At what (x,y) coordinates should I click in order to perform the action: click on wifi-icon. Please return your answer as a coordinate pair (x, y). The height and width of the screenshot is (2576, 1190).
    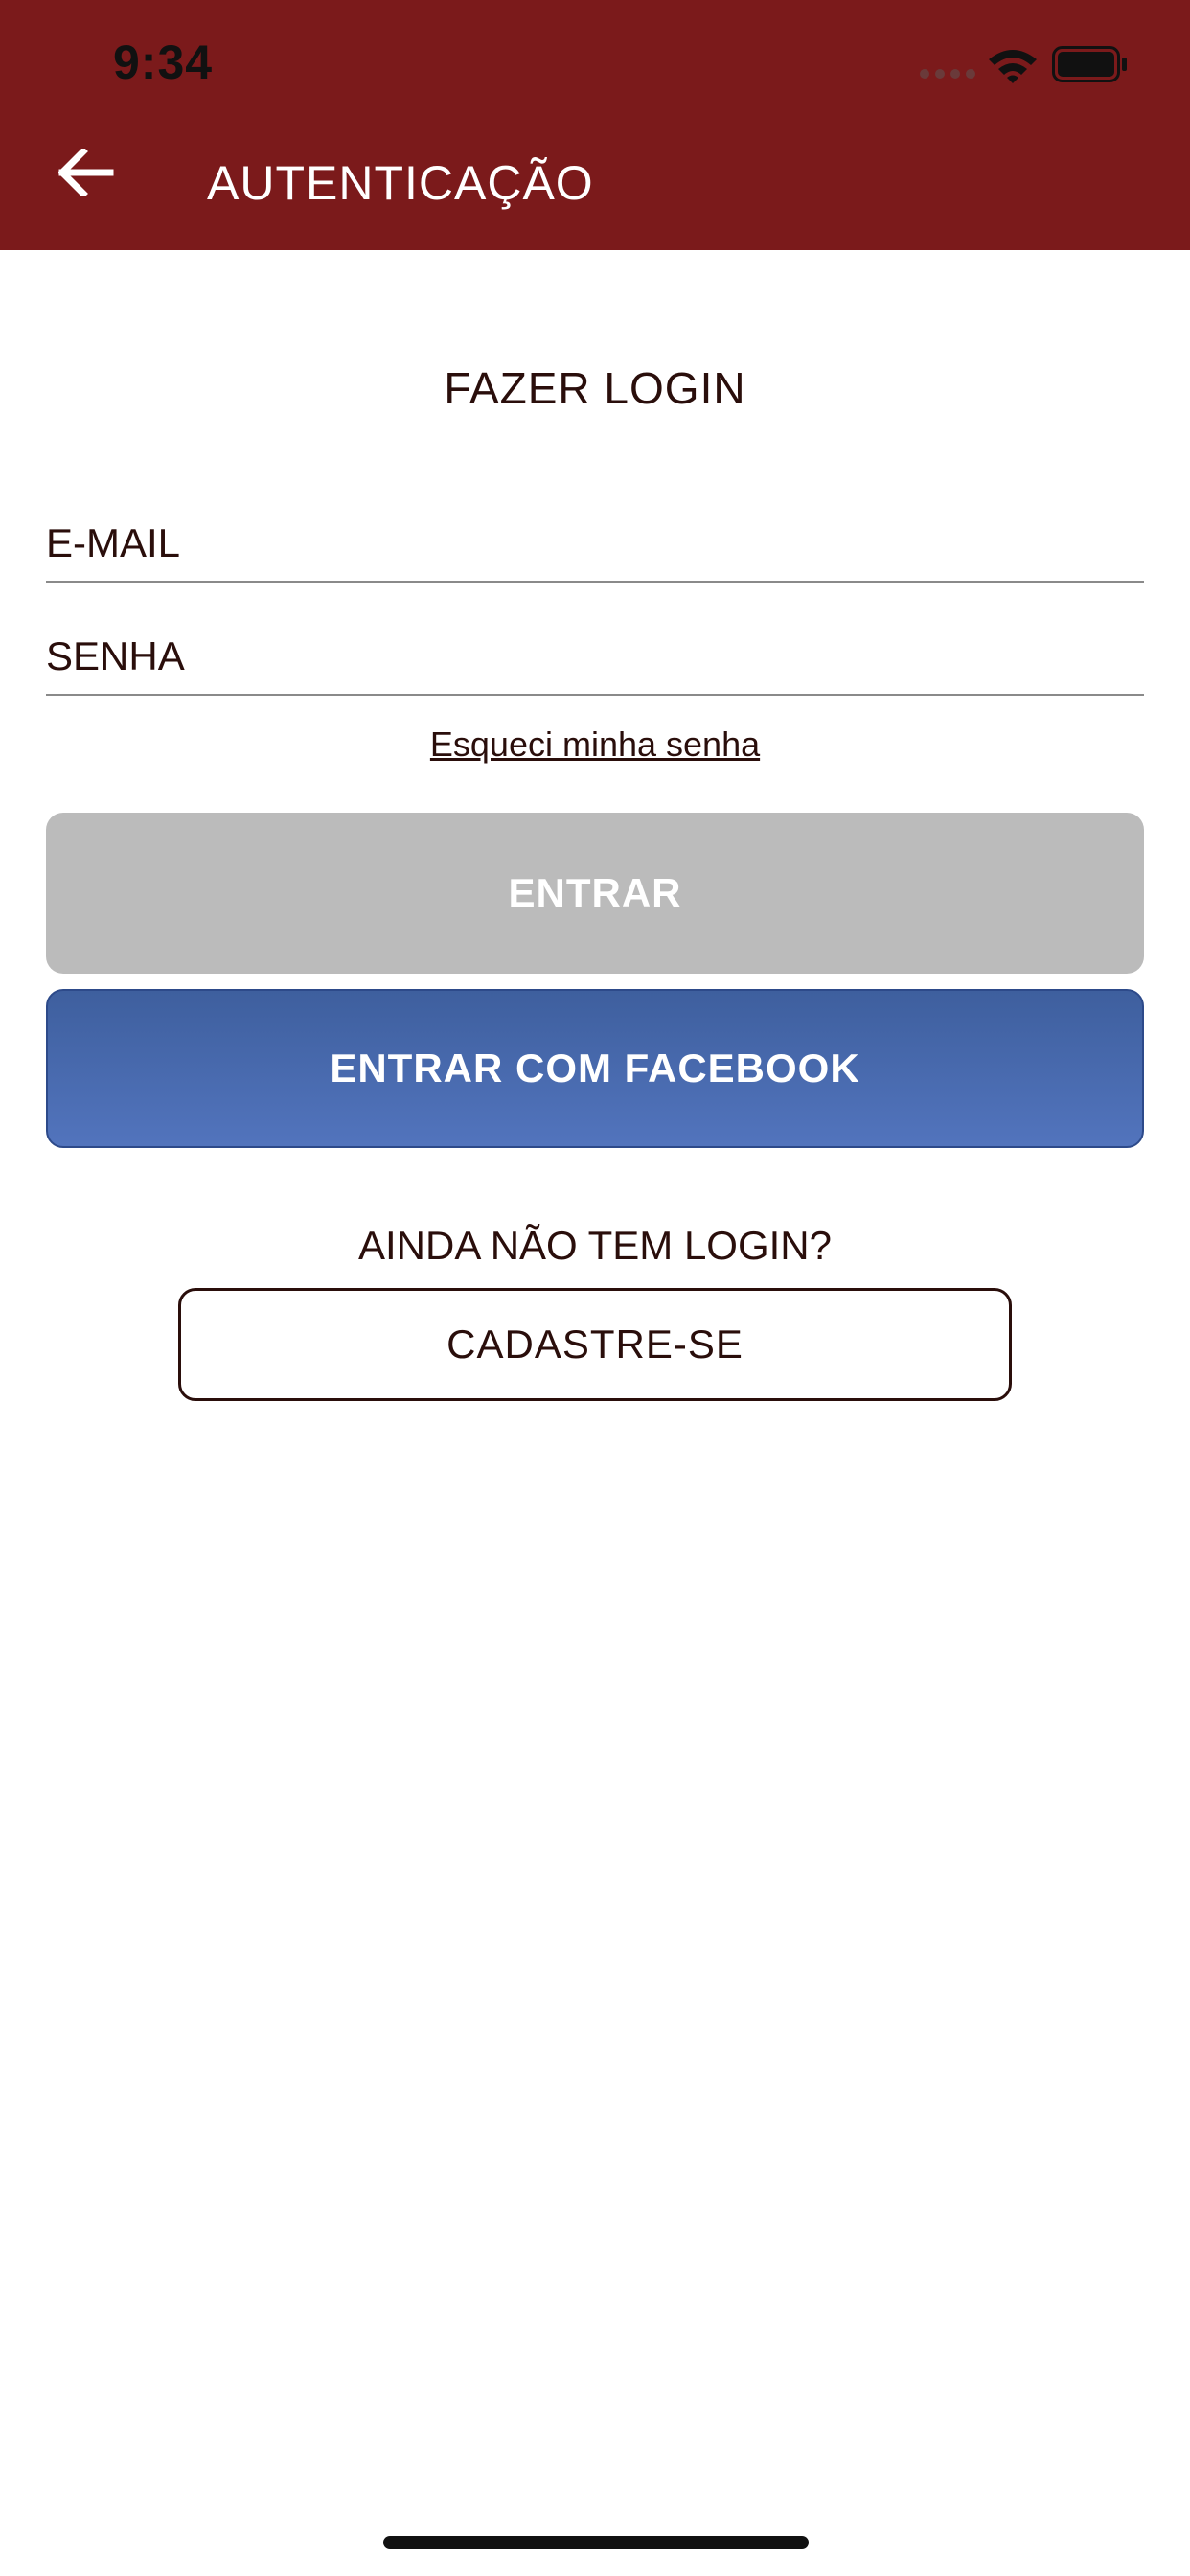
    Looking at the image, I should click on (1013, 66).